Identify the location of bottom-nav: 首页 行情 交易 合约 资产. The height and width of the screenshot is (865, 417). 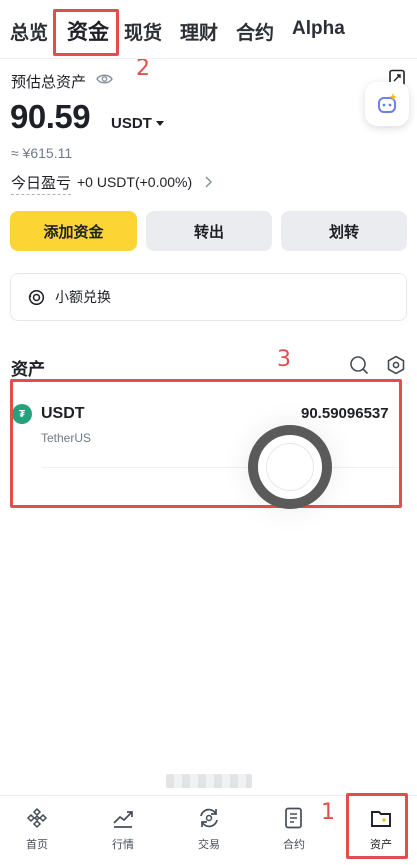
(208, 830).